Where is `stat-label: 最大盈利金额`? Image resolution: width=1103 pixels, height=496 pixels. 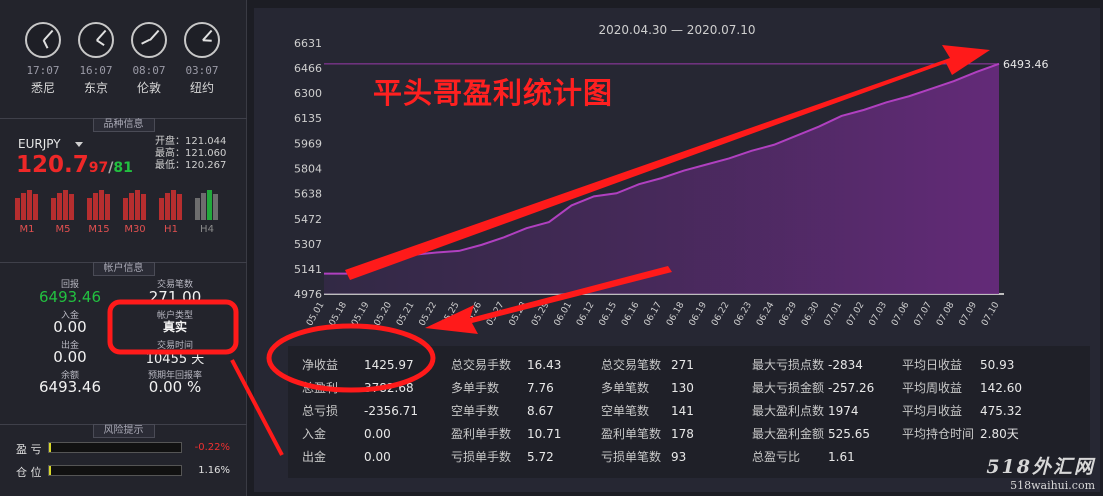
stat-label: 最大盈利金额 is located at coordinates (788, 434).